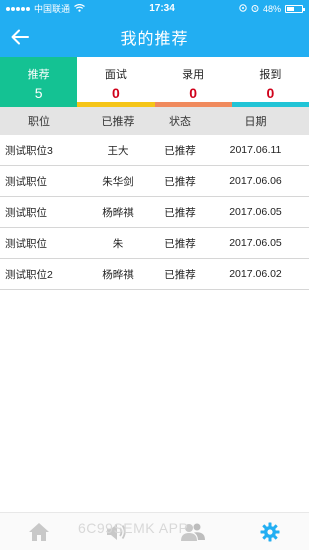  Describe the element at coordinates (118, 150) in the screenshot. I see `cell-person: 王大` at that location.